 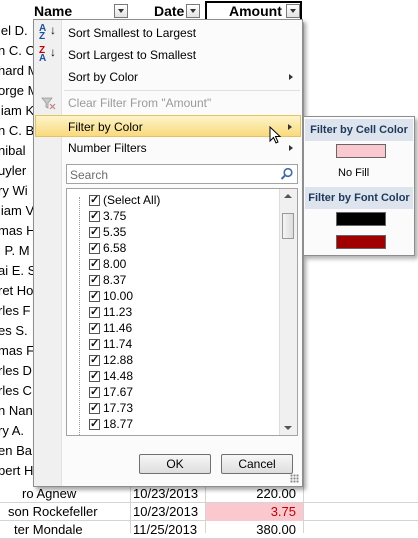 I want to click on filter-value-label: 14.48, so click(x=118, y=376).